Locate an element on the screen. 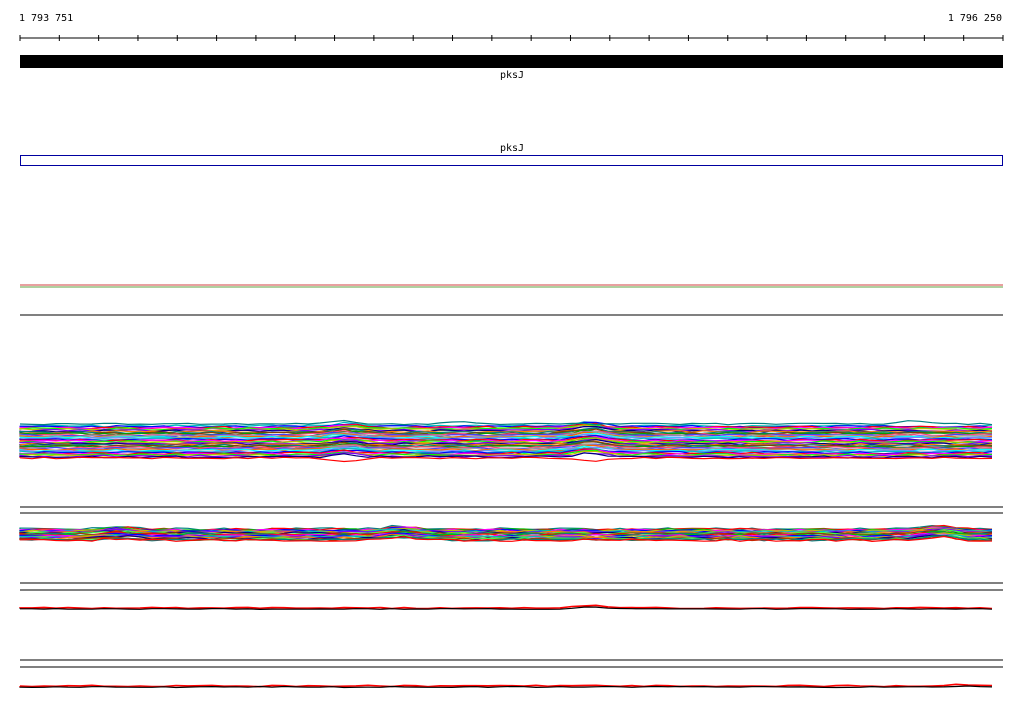 This screenshot has height=714, width=1024. gene-feature-filled is located at coordinates (511, 61).